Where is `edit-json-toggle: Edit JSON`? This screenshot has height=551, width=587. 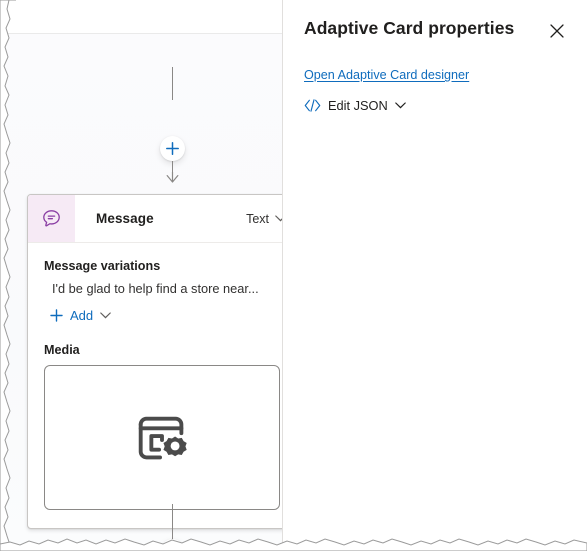 edit-json-toggle: Edit JSON is located at coordinates (355, 105).